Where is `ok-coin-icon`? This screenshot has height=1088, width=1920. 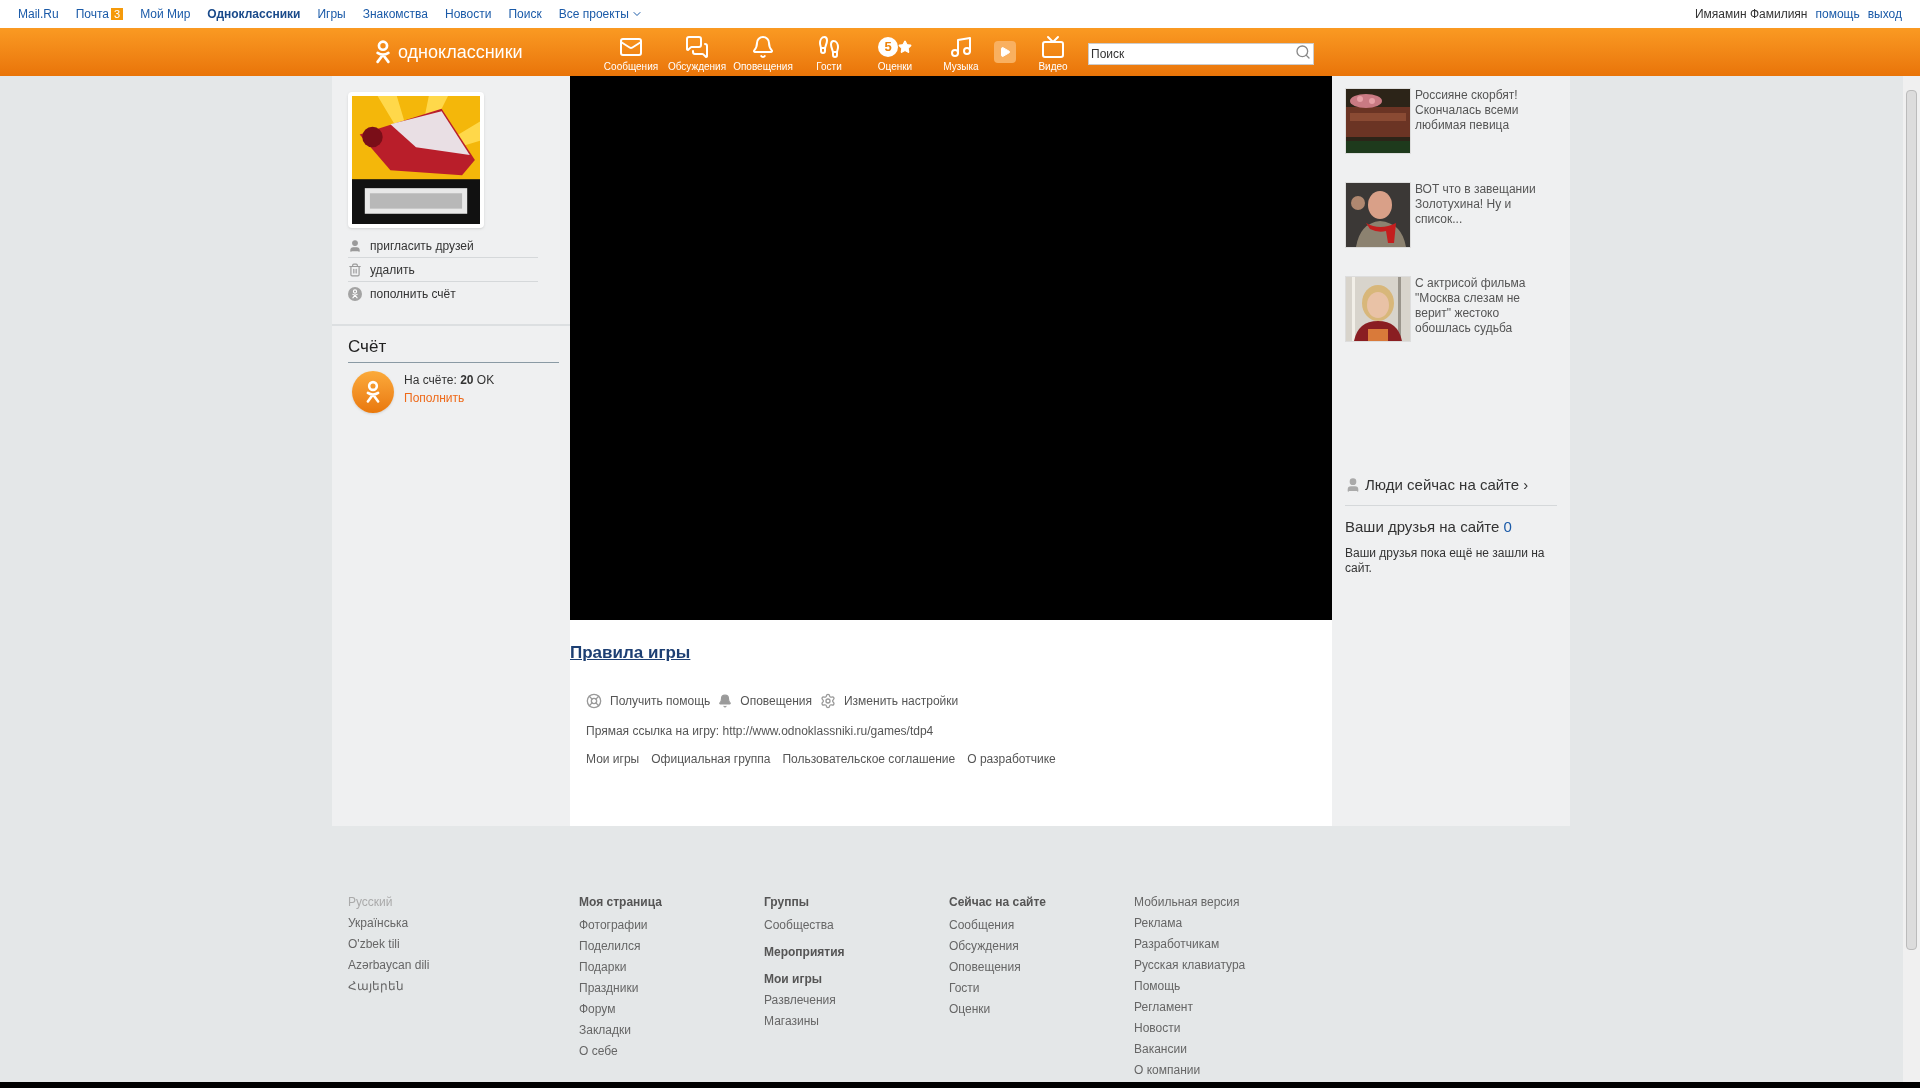 ok-coin-icon is located at coordinates (373, 391).